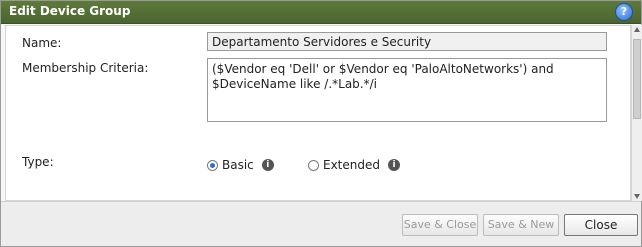 Image resolution: width=642 pixels, height=247 pixels. I want to click on help-icon: ?, so click(624, 12).